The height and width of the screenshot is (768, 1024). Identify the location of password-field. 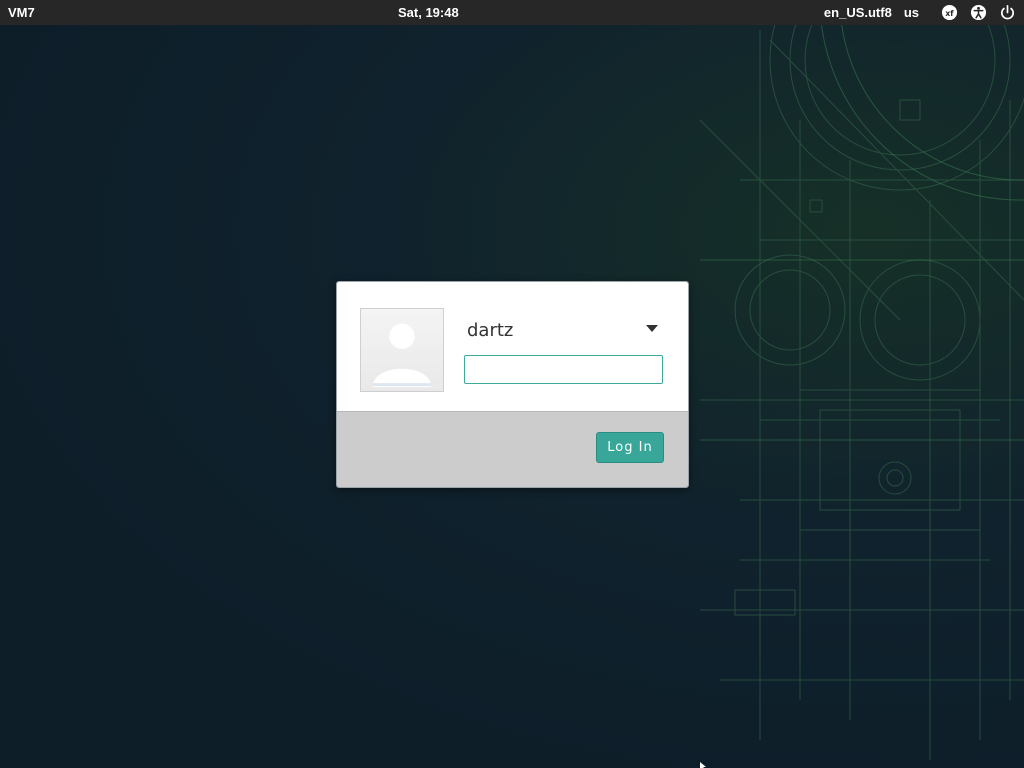
(563, 369).